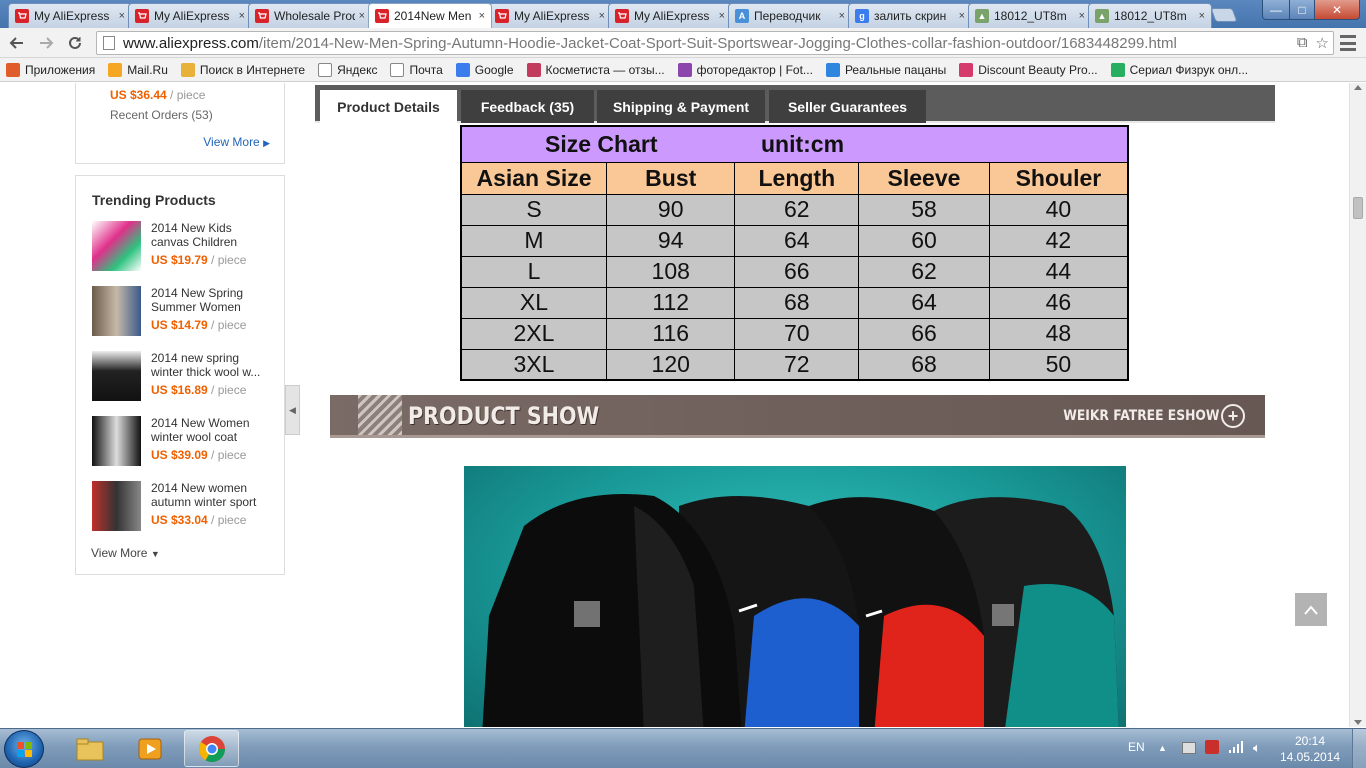 The width and height of the screenshot is (1366, 768). Describe the element at coordinates (211, 495) in the screenshot. I see `trending-product-name: 2014 New women autumn winter sport` at that location.